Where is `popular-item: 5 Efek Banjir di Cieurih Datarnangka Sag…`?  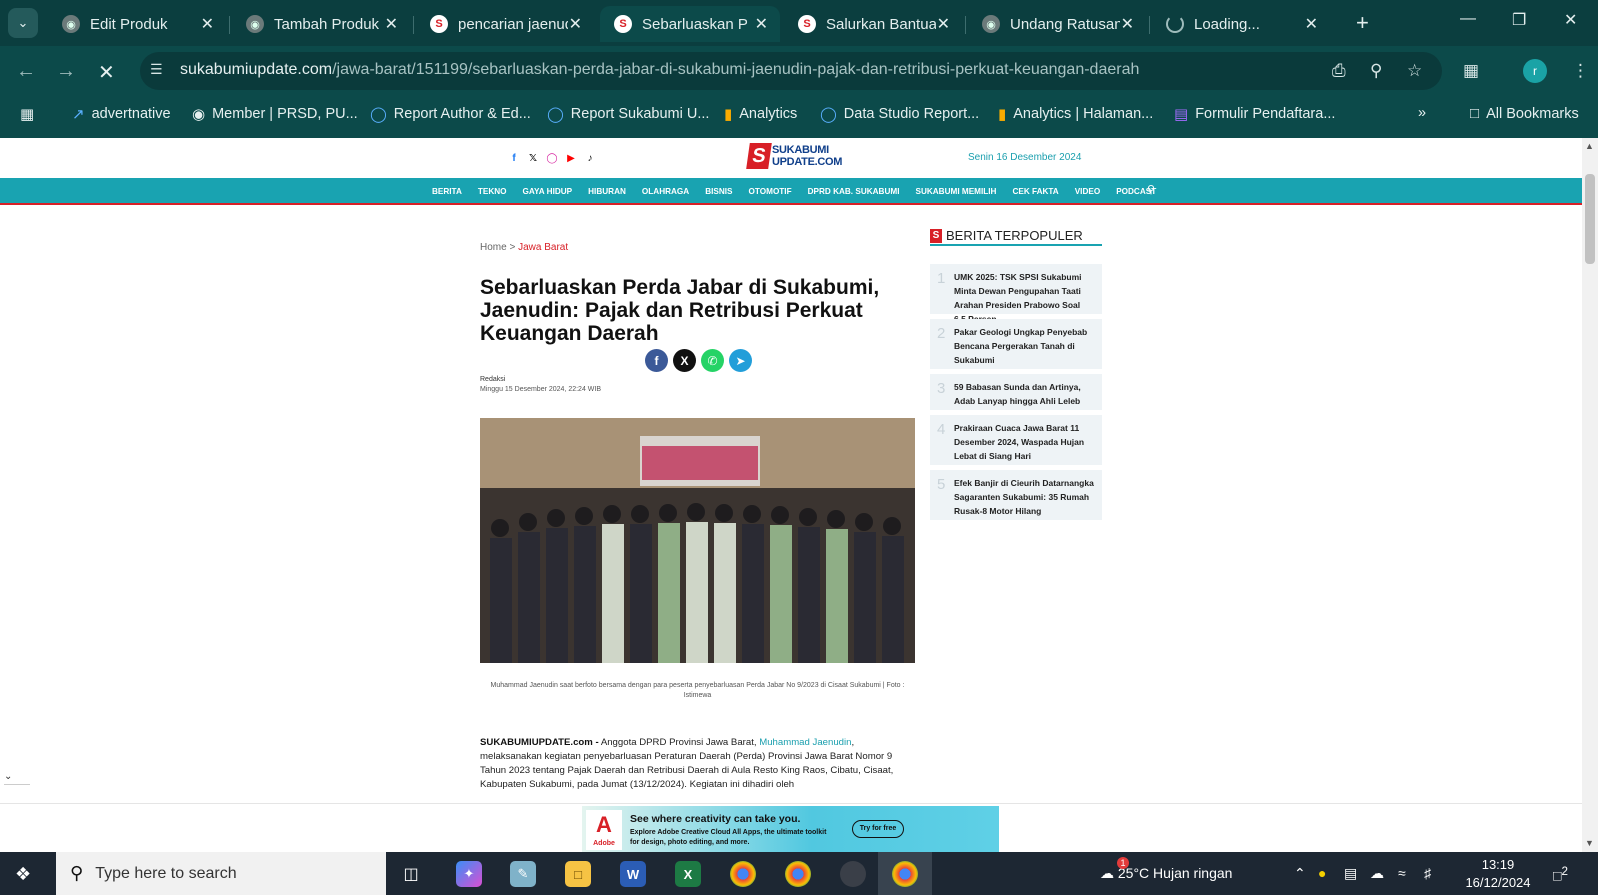 popular-item: 5 Efek Banjir di Cieurih Datarnangka Sag… is located at coordinates (1016, 495).